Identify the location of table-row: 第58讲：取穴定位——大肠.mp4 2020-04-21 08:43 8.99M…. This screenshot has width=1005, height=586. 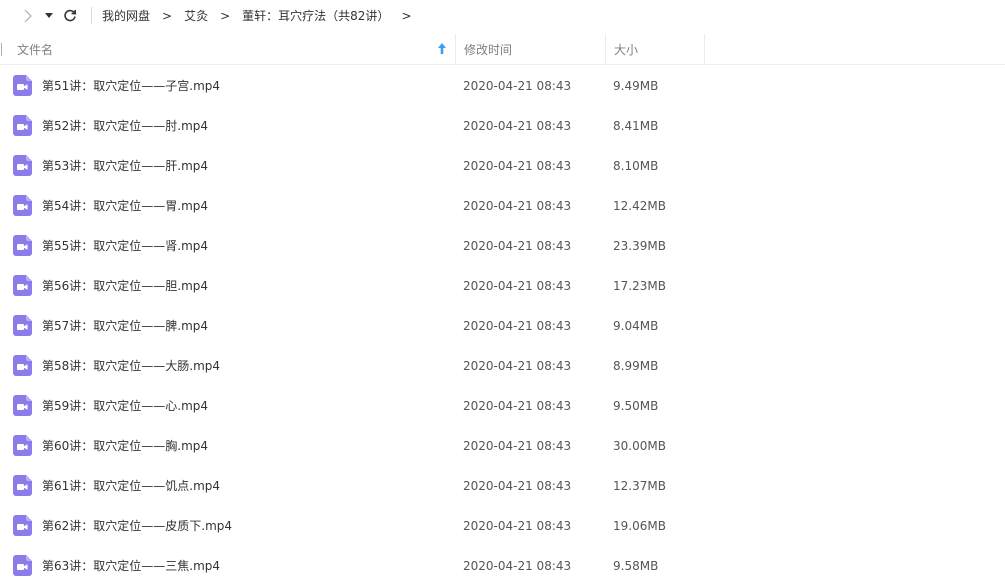
(502, 366).